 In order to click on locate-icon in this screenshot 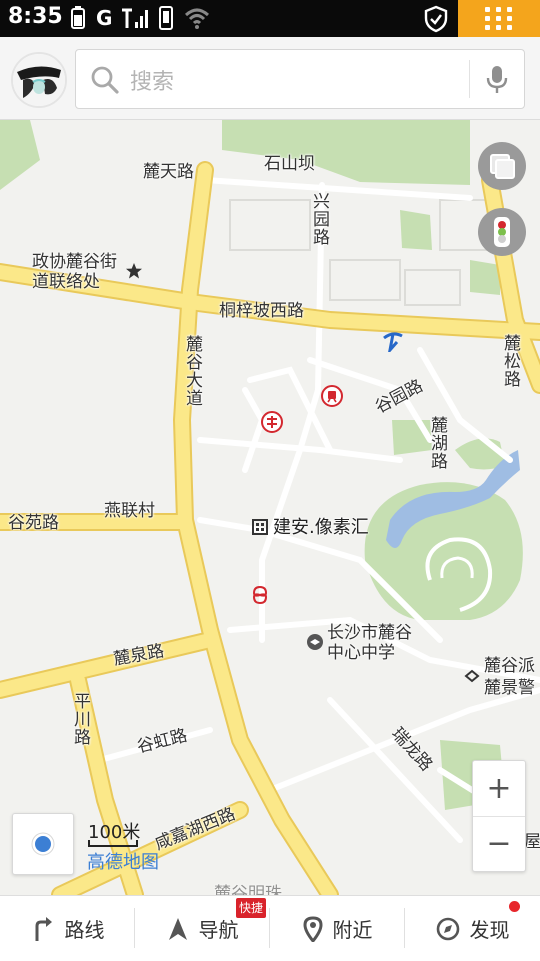, I will do `click(43, 844)`.